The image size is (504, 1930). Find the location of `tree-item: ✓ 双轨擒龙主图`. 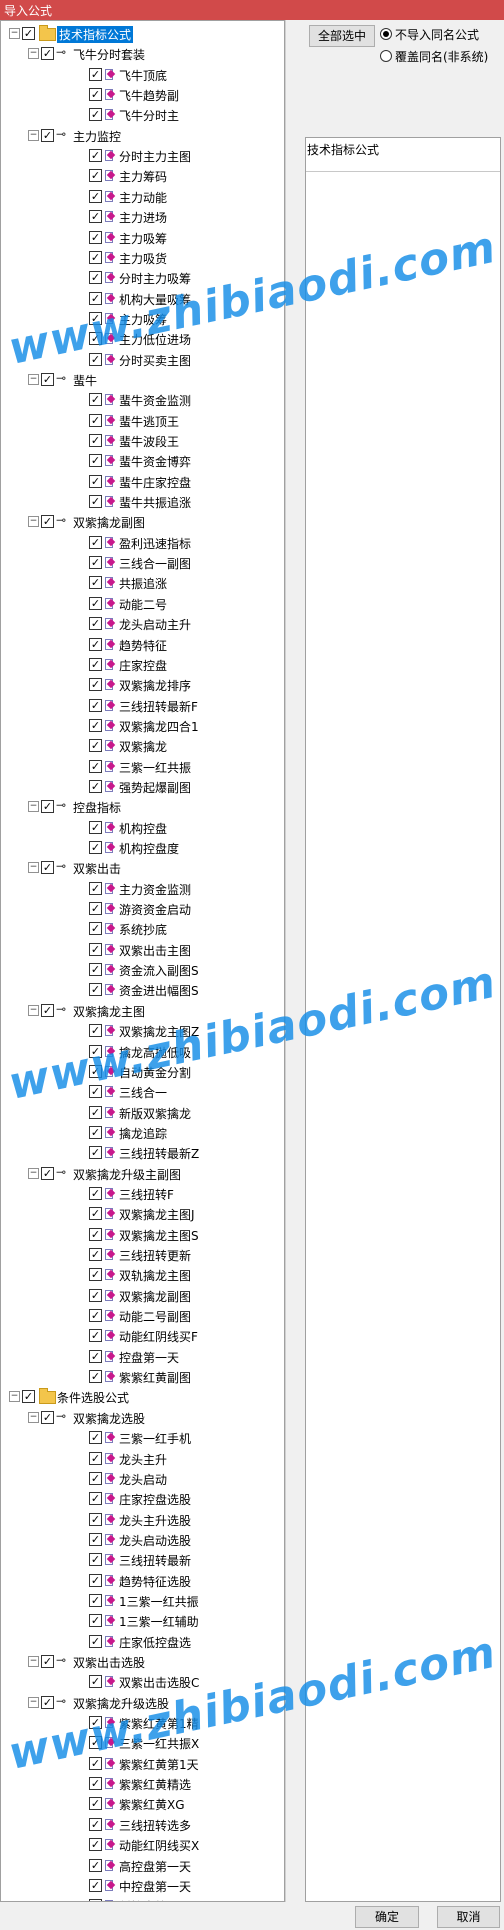

tree-item: ✓ 双轨擒龙主图 is located at coordinates (141, 1276).